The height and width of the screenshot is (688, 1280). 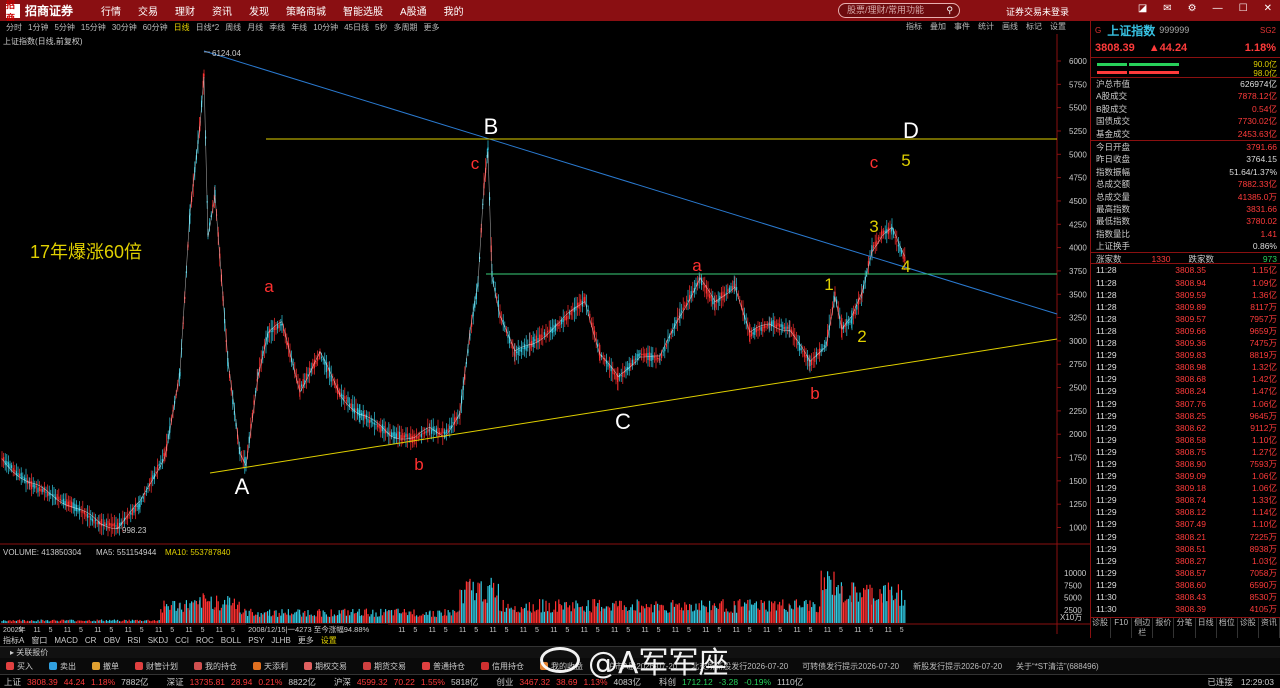 I want to click on indicator-tab-7: CCI, so click(x=182, y=640).